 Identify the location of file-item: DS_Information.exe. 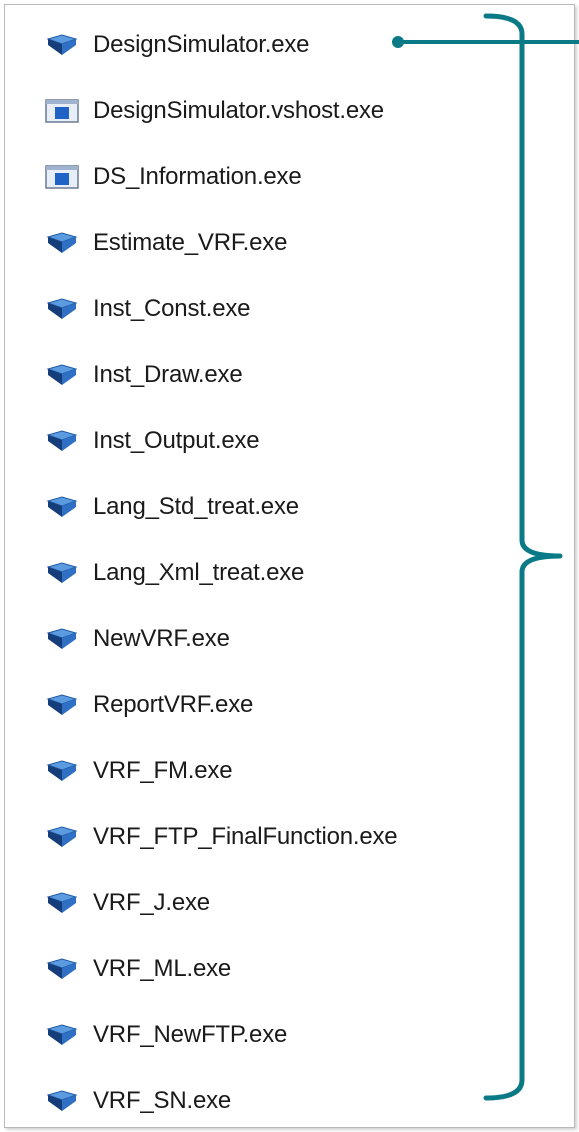
(173, 177).